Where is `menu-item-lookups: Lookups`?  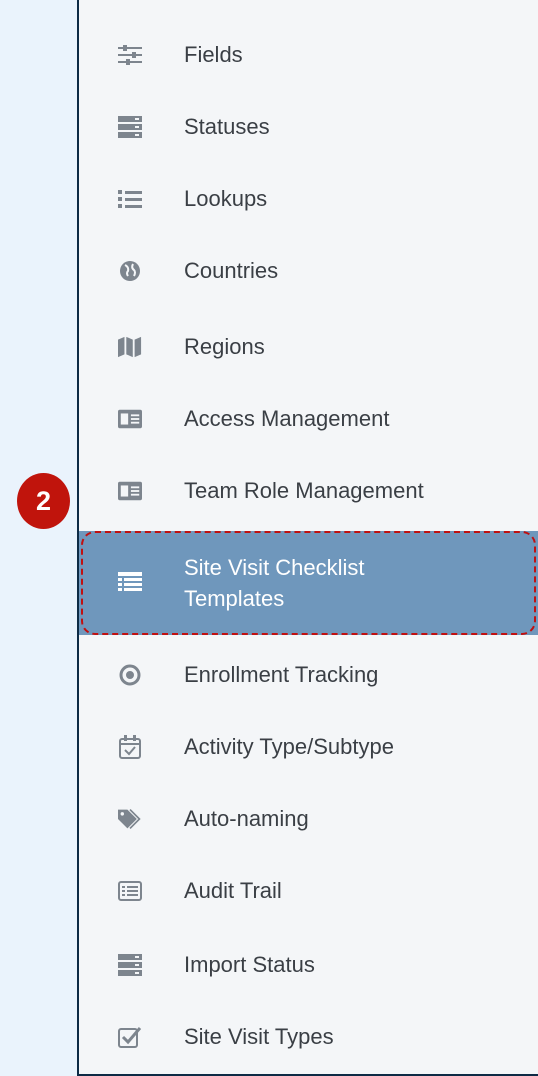
menu-item-lookups: Lookups is located at coordinates (308, 199).